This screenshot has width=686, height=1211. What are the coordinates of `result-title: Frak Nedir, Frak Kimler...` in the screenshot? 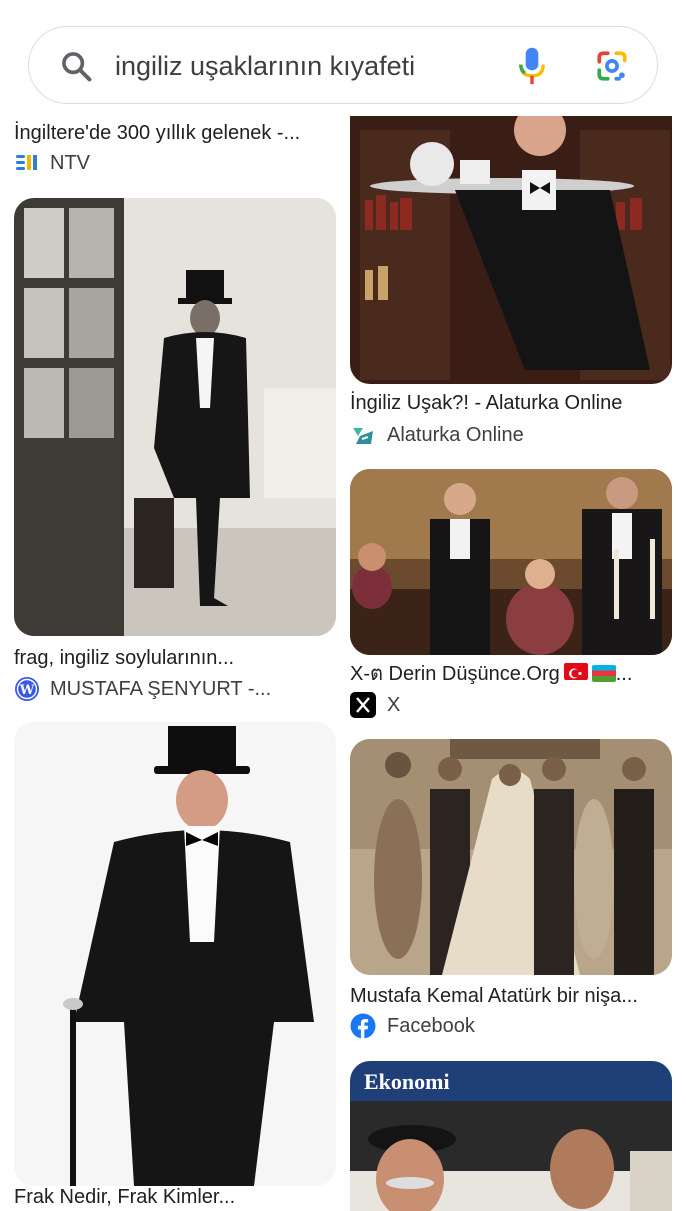 It's located at (175, 1197).